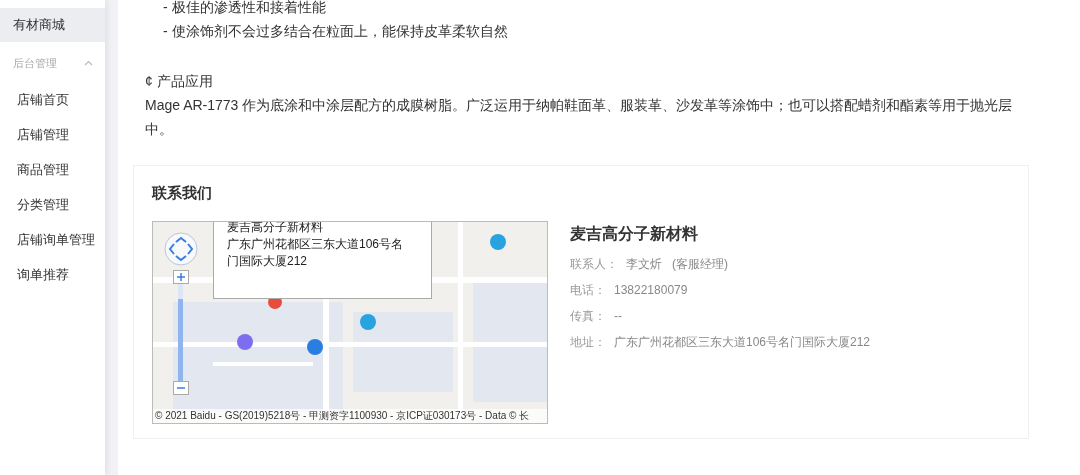  Describe the element at coordinates (52, 204) in the screenshot. I see `sidebar-item: 分类管理` at that location.